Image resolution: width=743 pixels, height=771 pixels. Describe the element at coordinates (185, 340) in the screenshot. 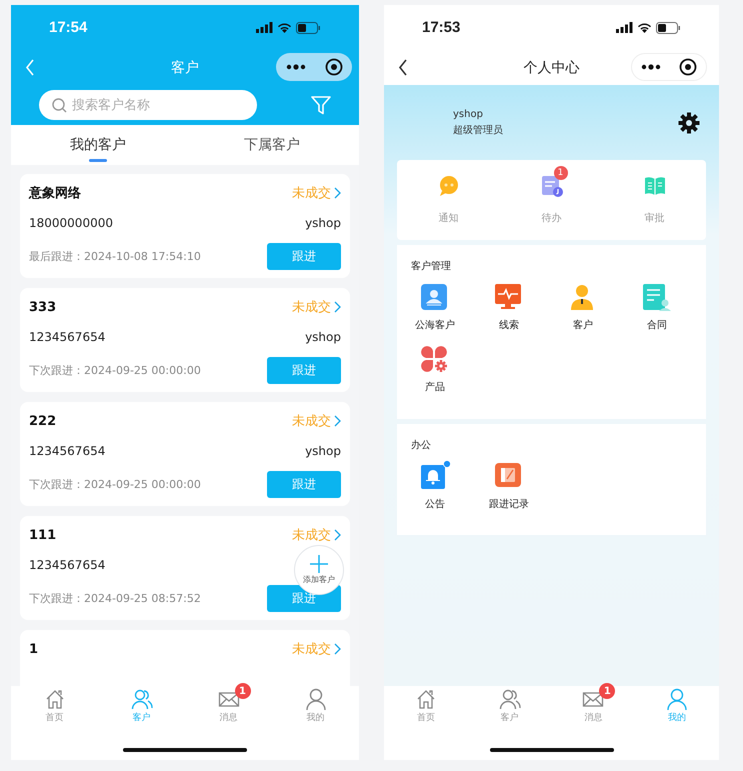

I see `customer-card: 333 未成交 1234567654 yshop 下次跟进：2024-09-25 00:00:00 跟进` at that location.